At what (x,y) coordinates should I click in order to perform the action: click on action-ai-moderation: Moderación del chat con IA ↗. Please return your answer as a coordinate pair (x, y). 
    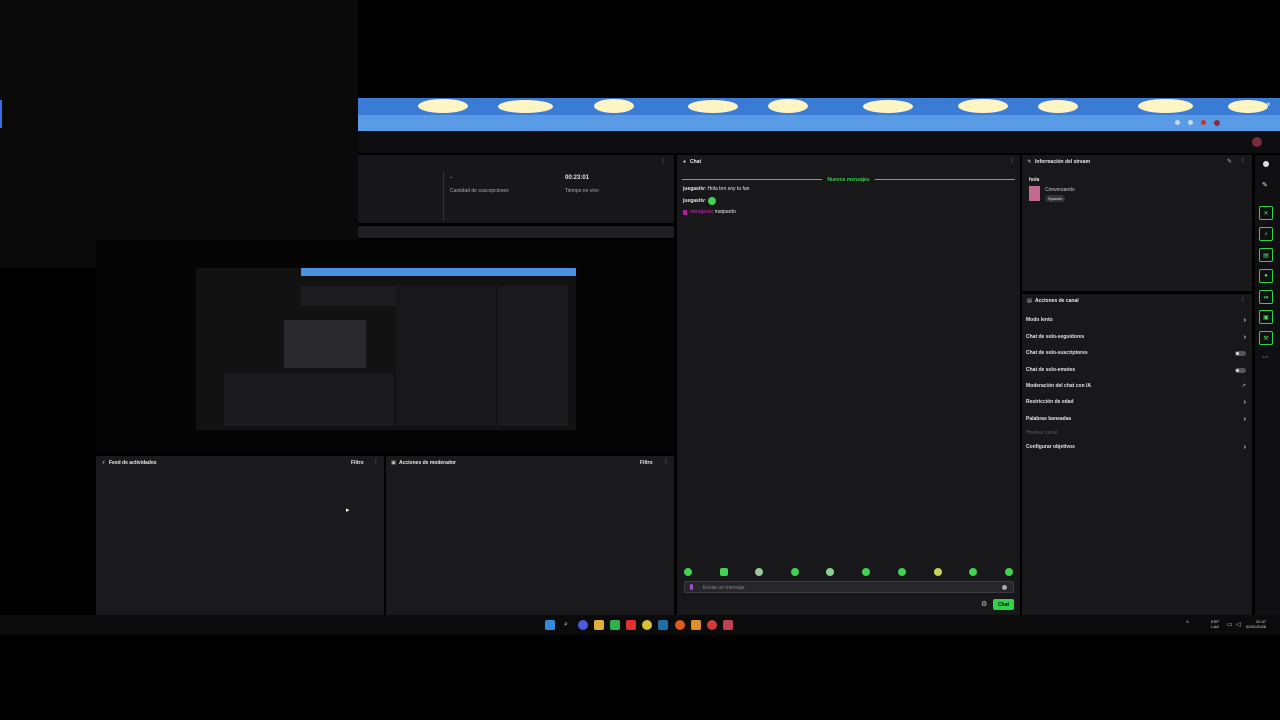
    Looking at the image, I should click on (1136, 386).